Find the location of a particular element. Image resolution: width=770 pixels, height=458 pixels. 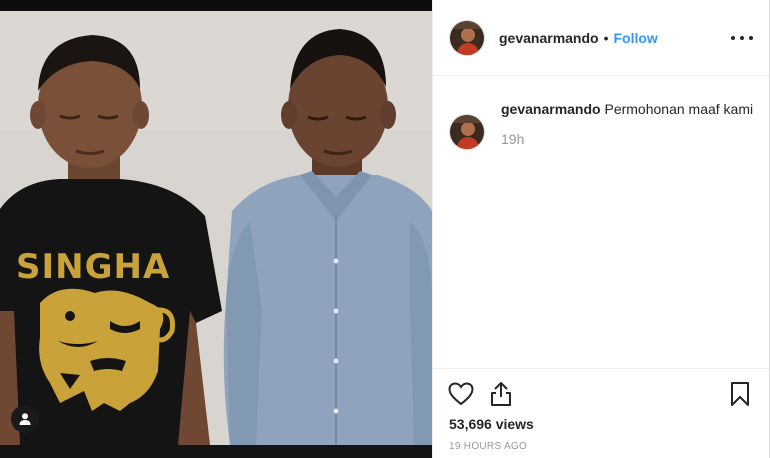

more-options-button is located at coordinates (742, 38).